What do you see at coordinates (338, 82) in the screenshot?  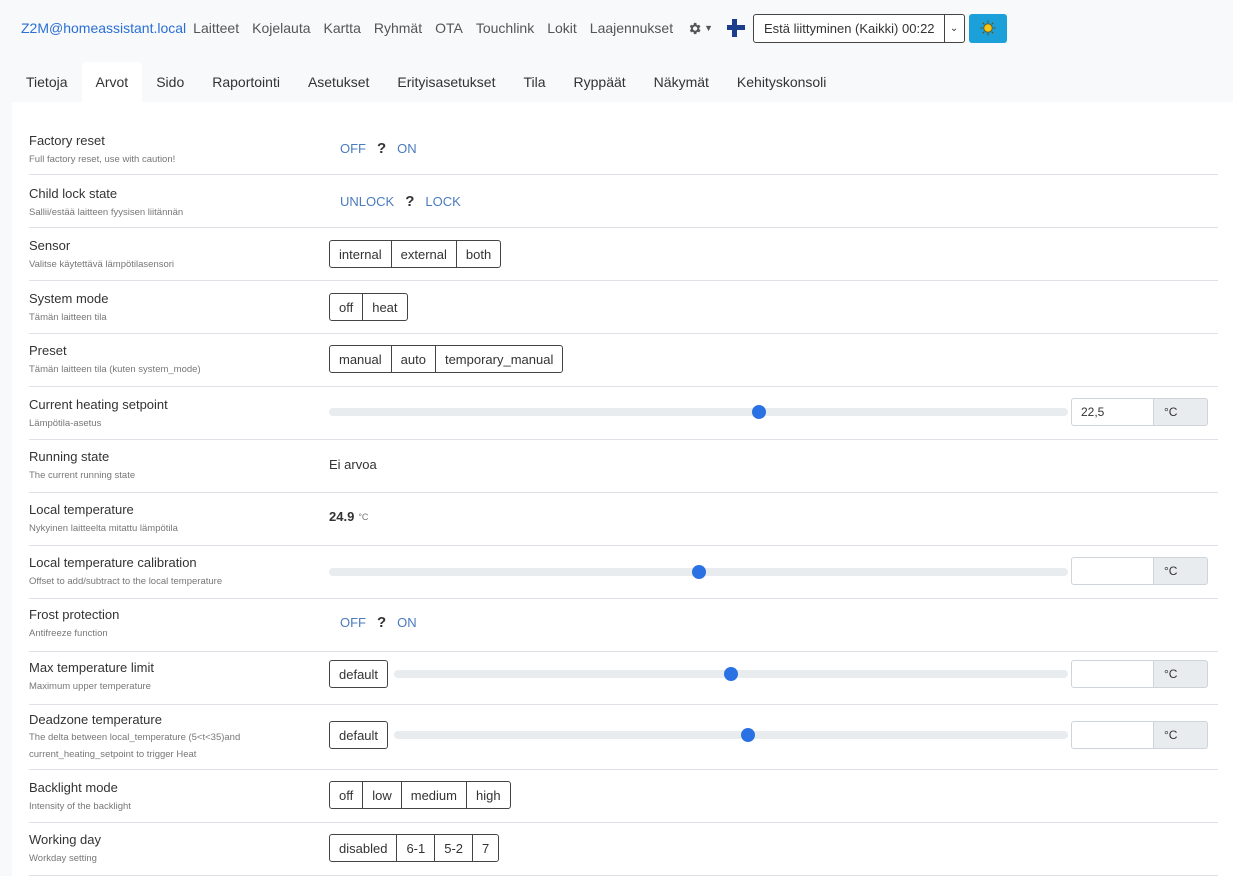 I see `tab-settings: Asetukset` at bounding box center [338, 82].